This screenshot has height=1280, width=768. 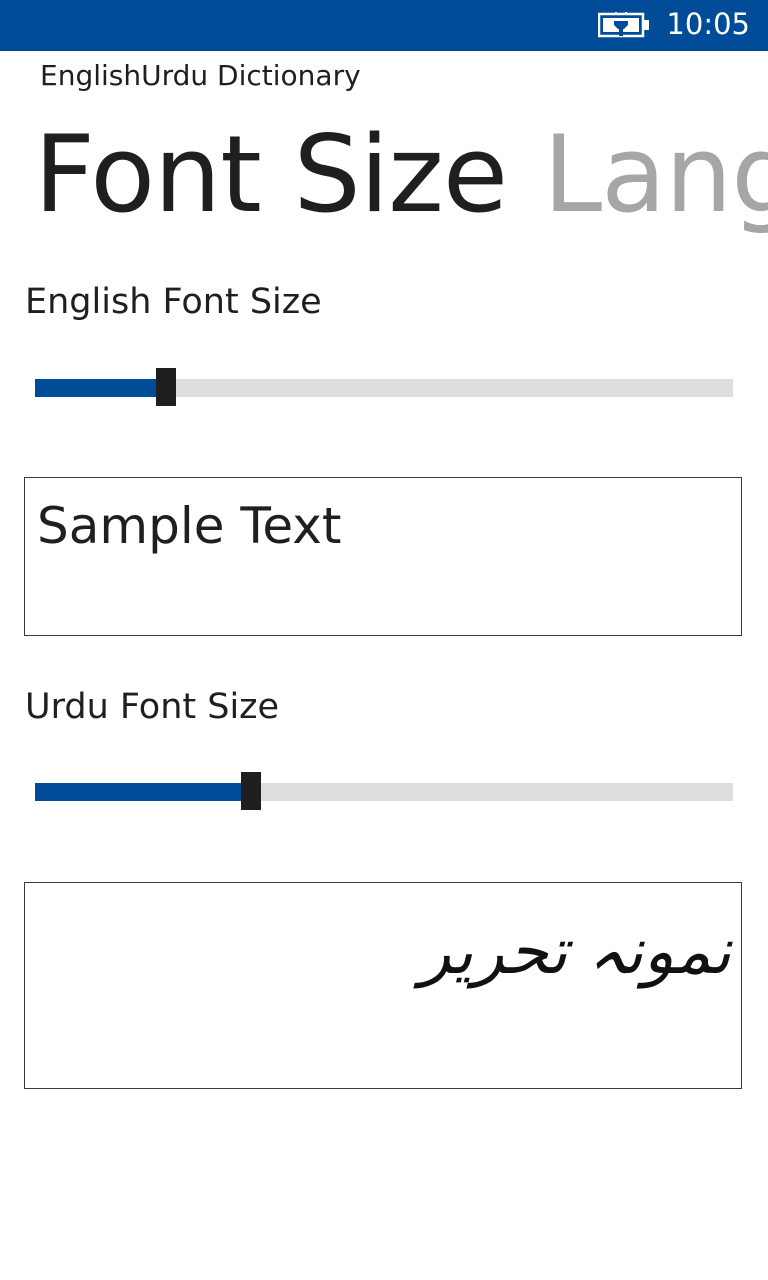 I want to click on status-bar: 10:05, so click(x=384, y=25).